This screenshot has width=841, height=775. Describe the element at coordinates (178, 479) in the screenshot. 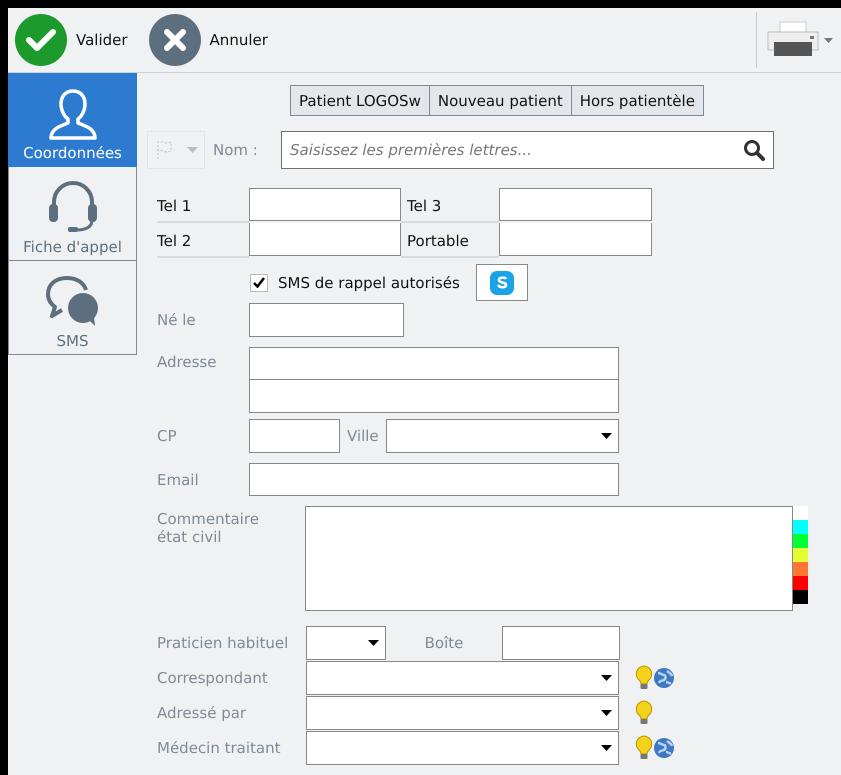

I see `email-label: Email` at that location.